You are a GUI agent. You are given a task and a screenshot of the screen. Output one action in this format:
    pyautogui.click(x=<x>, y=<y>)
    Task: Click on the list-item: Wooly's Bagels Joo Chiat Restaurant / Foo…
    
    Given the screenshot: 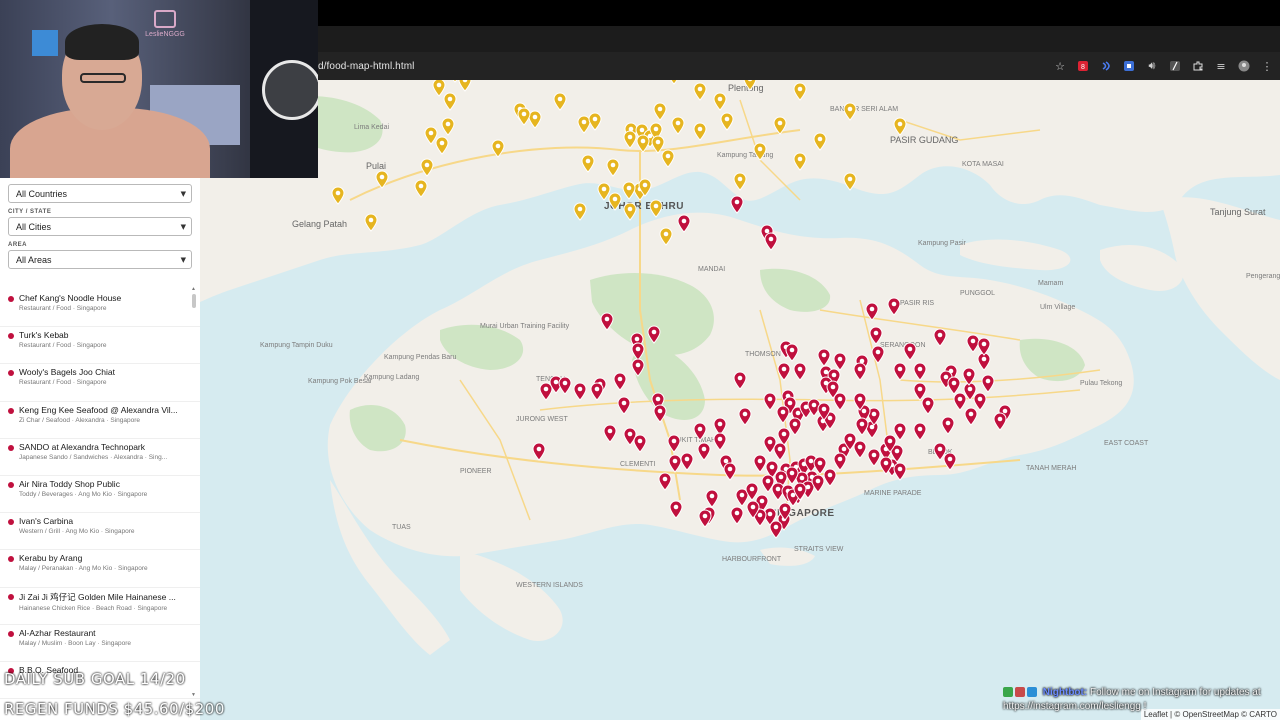 What is the action you would take?
    pyautogui.click(x=100, y=383)
    